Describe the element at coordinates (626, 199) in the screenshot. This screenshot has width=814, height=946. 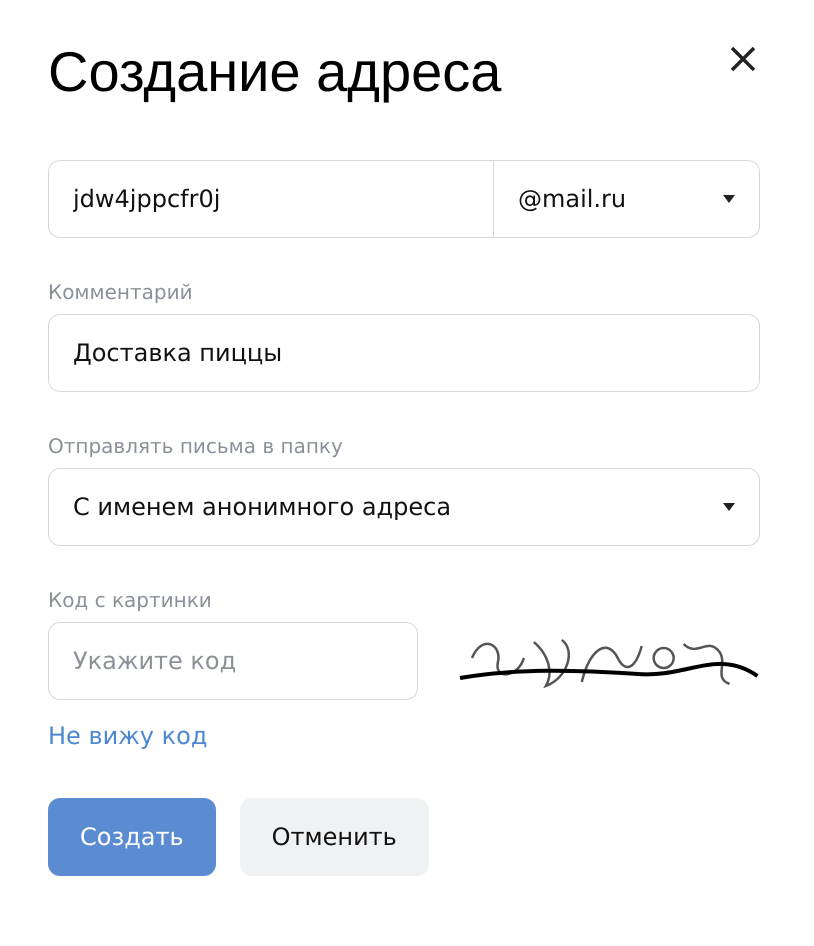
I see `domain-dropdown: @mail.ru` at that location.